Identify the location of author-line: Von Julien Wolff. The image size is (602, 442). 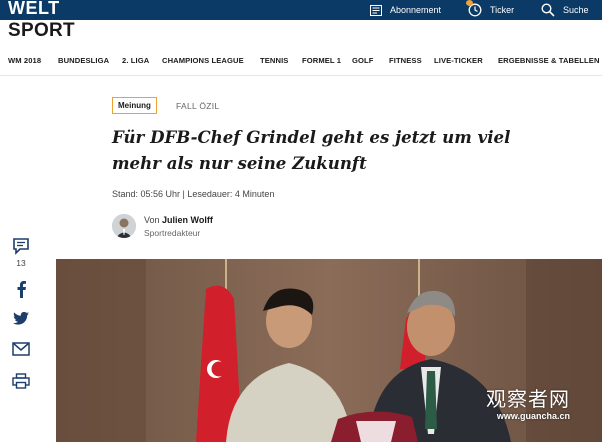
(178, 220).